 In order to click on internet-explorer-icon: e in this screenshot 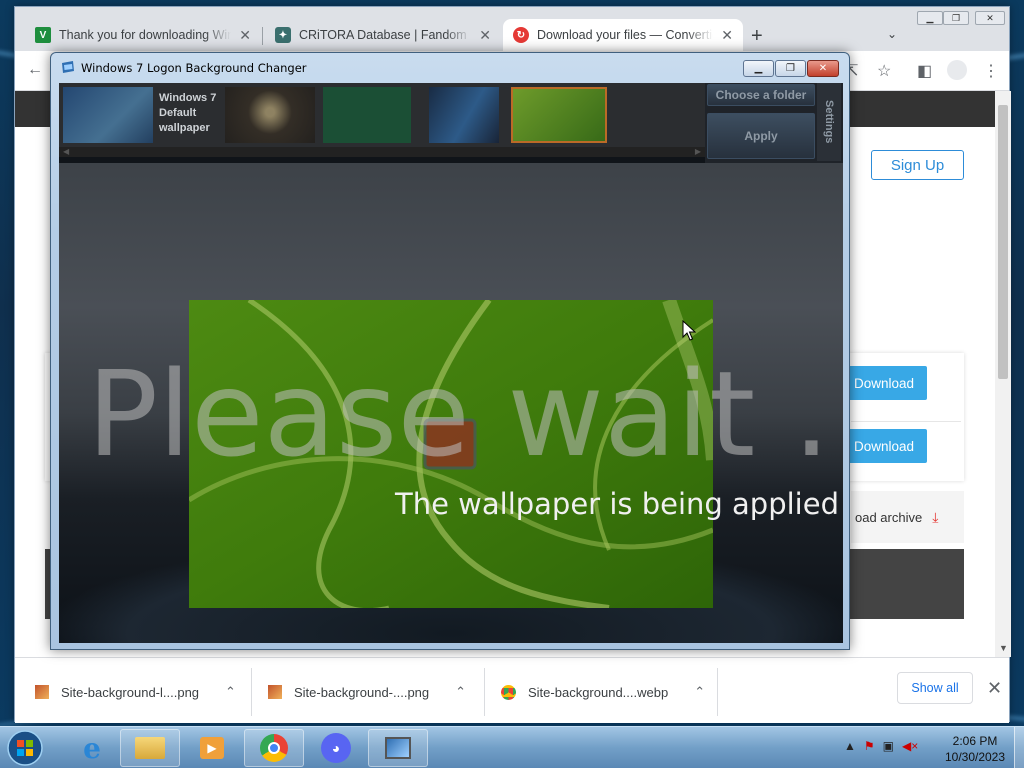, I will do `click(92, 748)`.